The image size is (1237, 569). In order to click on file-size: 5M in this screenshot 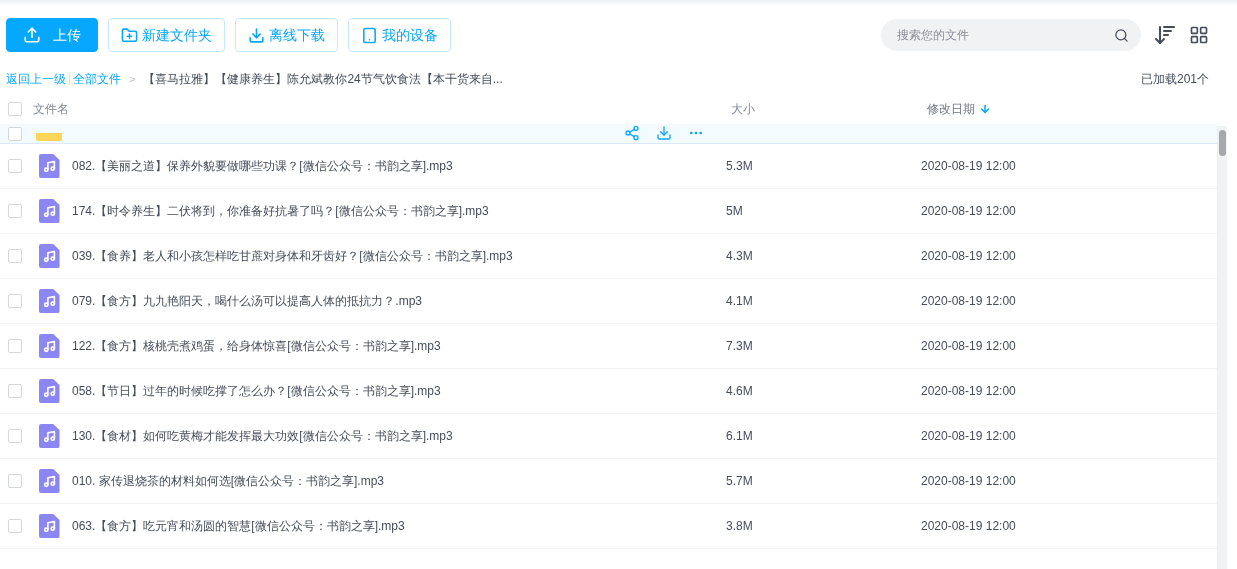, I will do `click(734, 211)`.